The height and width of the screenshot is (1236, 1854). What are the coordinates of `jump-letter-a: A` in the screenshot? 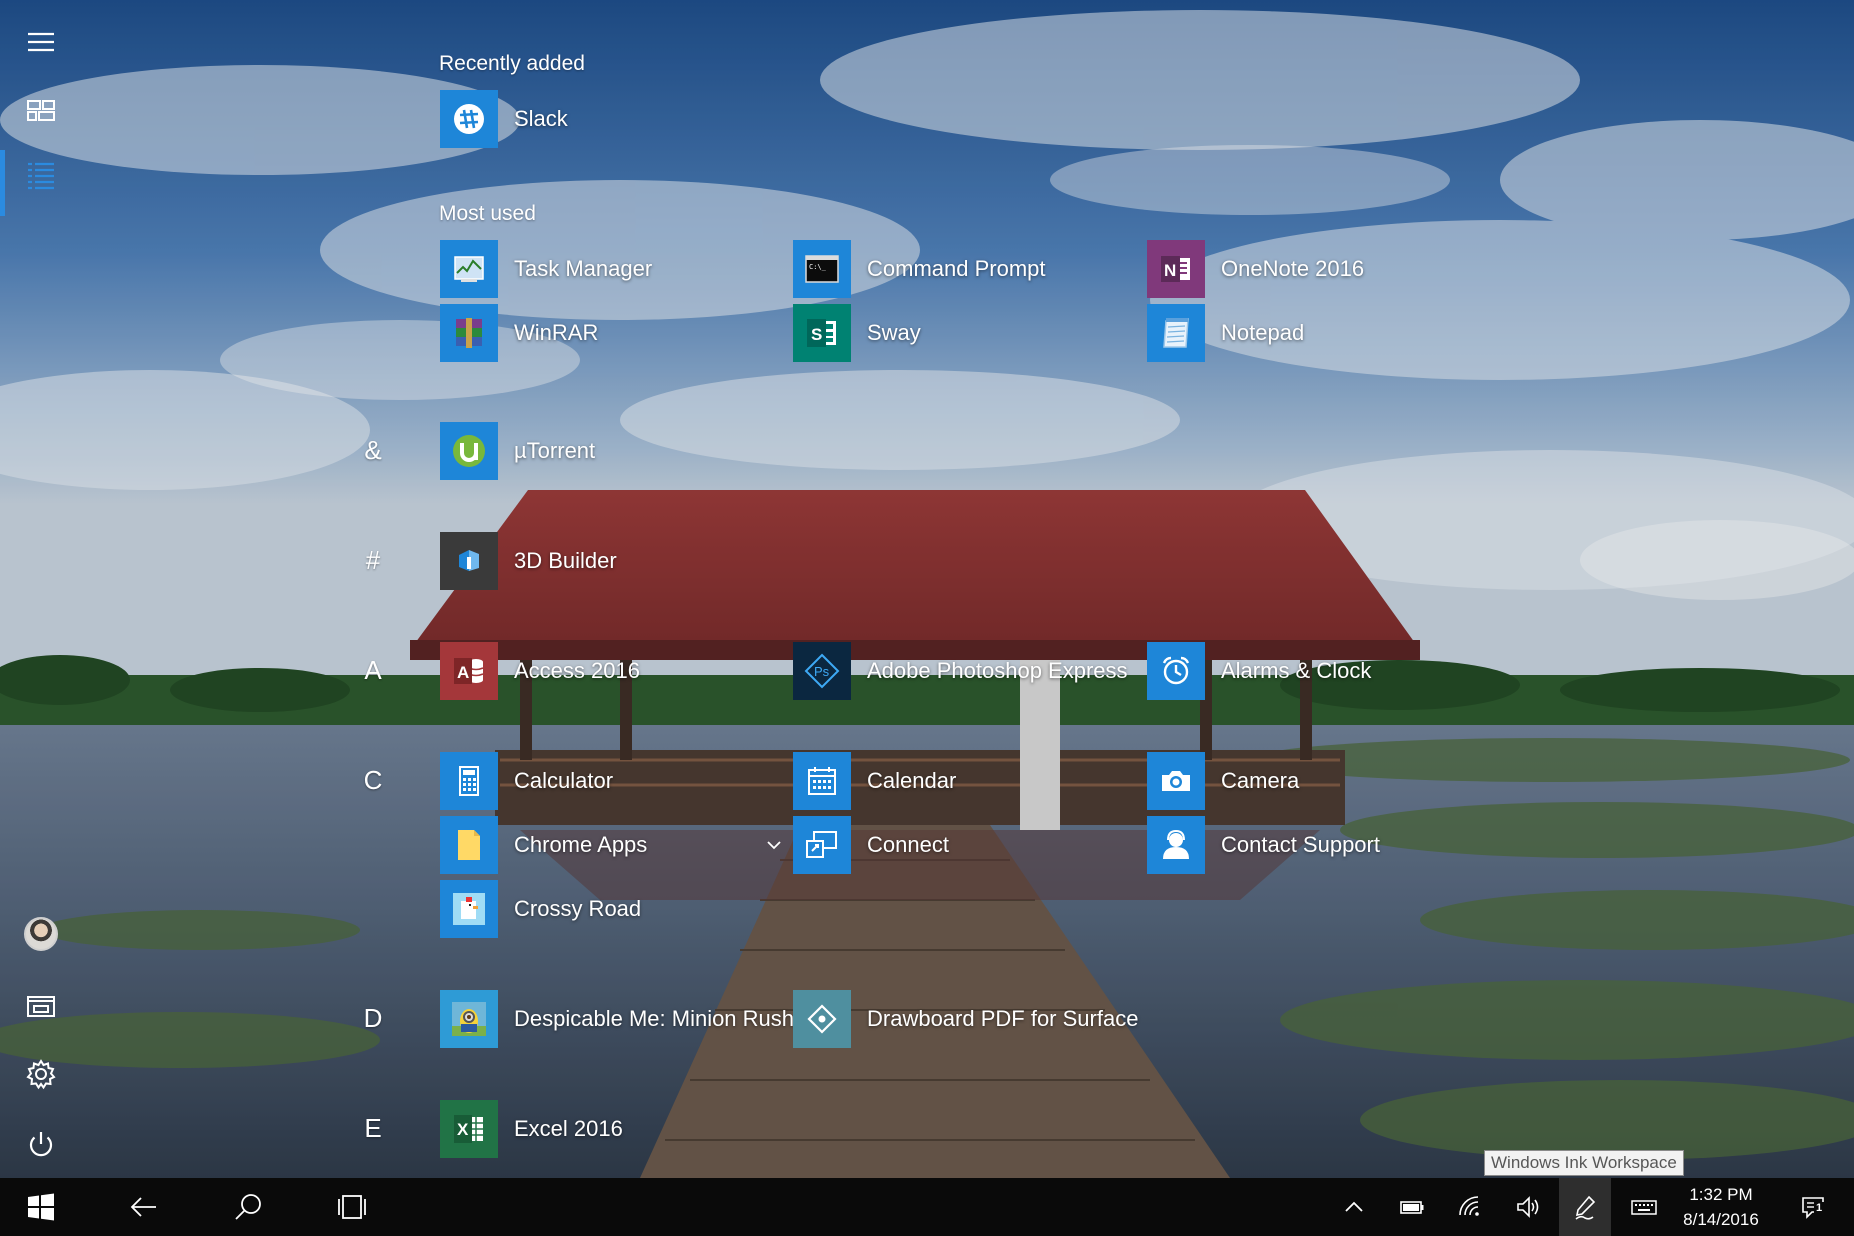 It's located at (373, 670).